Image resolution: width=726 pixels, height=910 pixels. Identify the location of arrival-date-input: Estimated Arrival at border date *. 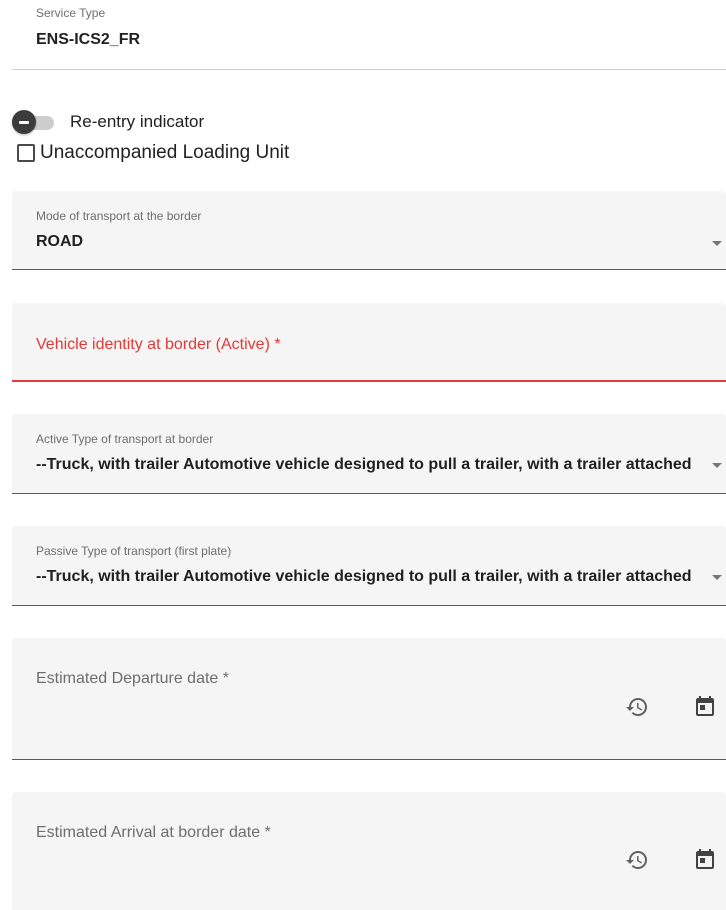
(369, 851).